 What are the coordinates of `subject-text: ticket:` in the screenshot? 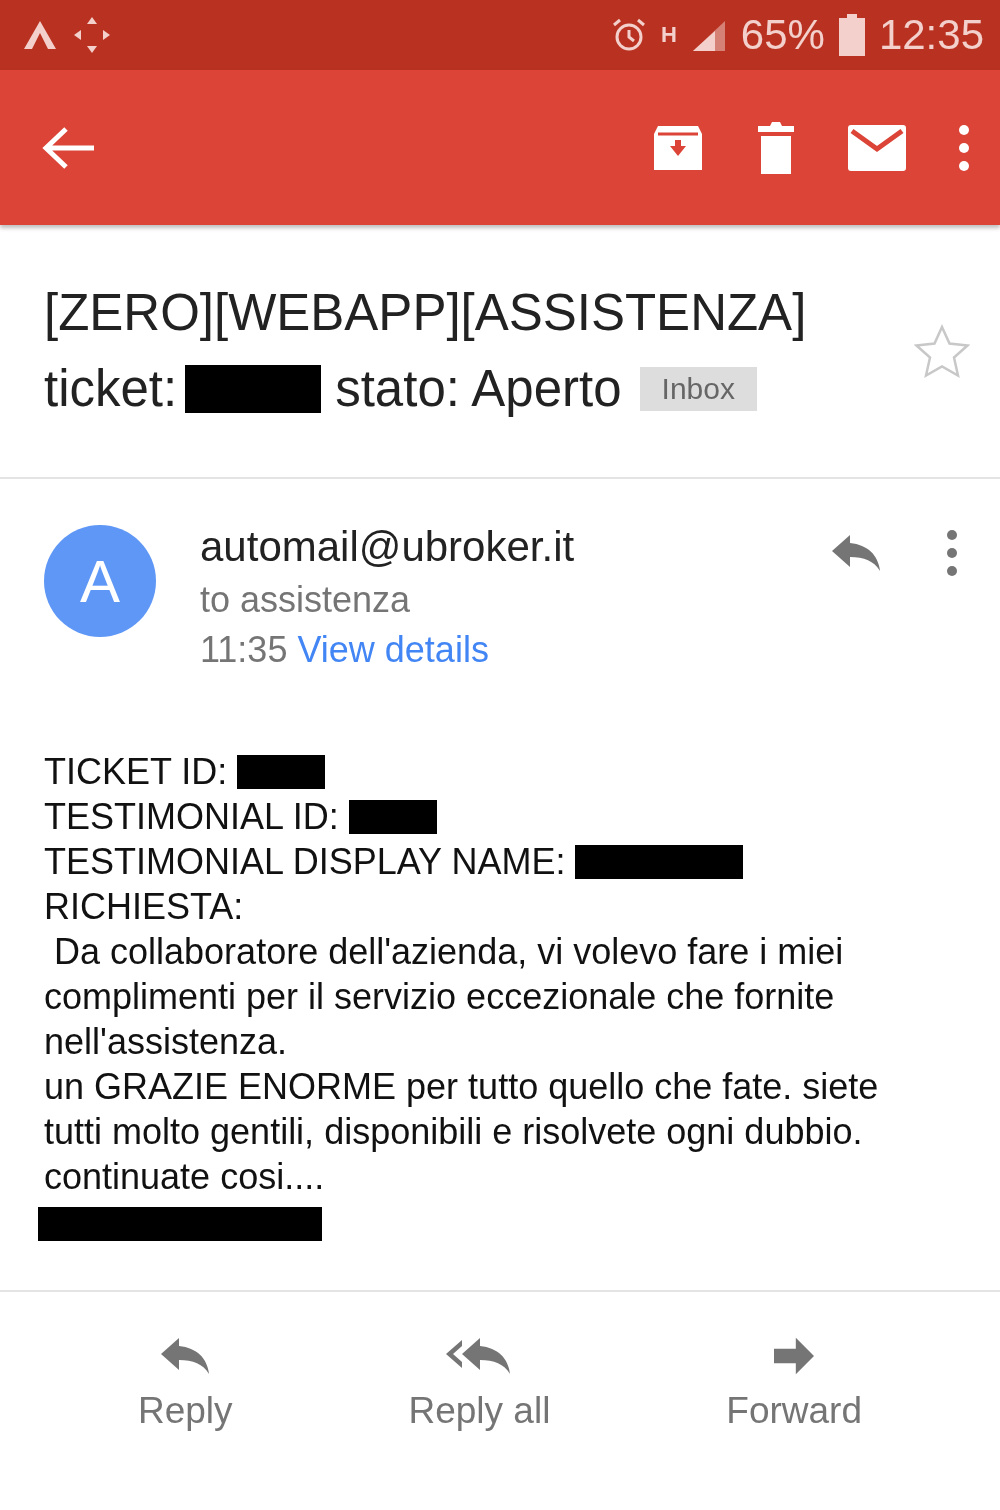 It's located at (111, 389).